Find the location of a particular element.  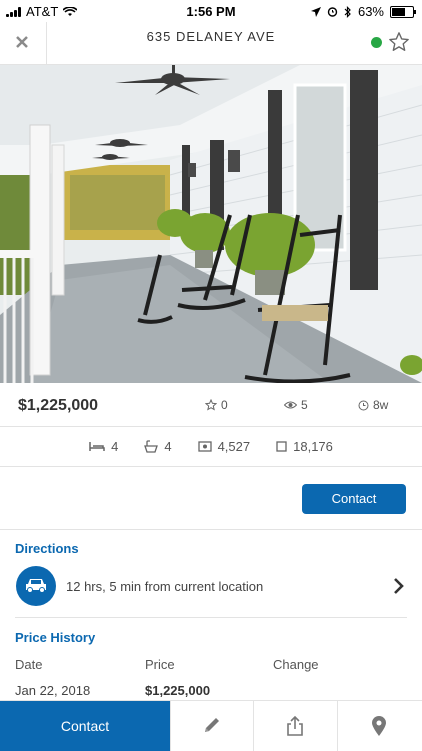

status-dot is located at coordinates (376, 42).